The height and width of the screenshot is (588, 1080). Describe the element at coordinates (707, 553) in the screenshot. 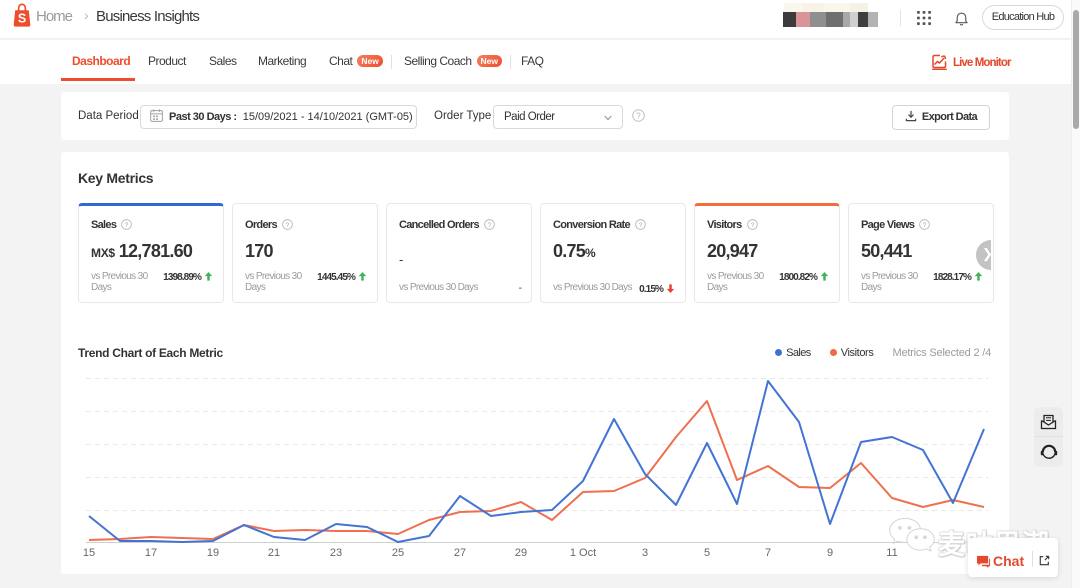

I see `svg-text: 5` at that location.